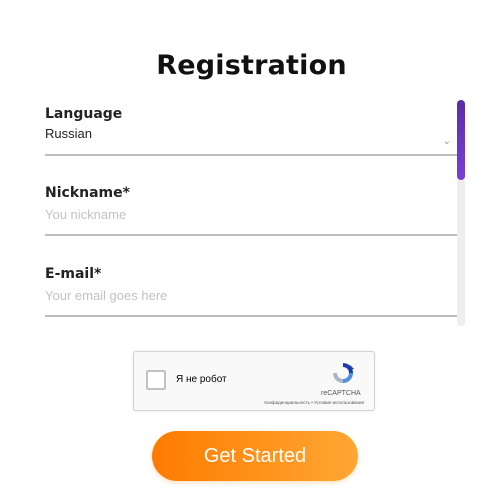  What do you see at coordinates (461, 213) in the screenshot?
I see `form-scrollbar` at bounding box center [461, 213].